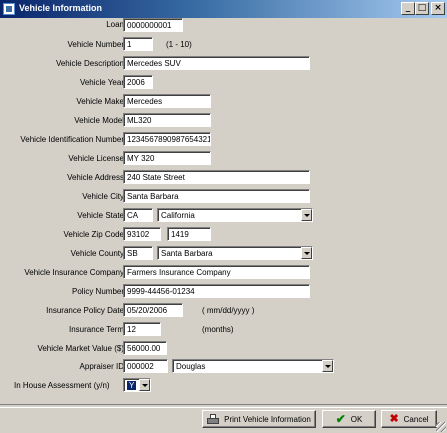  Describe the element at coordinates (167, 139) in the screenshot. I see `vin-field: 1234567890987654321` at that location.